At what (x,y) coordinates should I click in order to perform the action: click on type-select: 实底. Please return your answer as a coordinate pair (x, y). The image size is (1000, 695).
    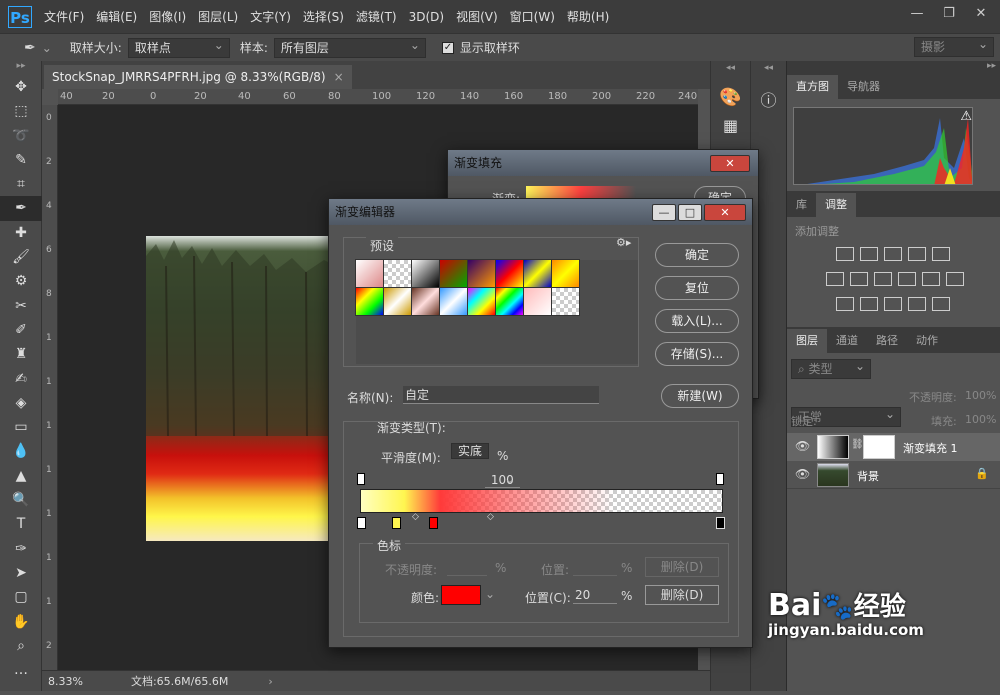
    Looking at the image, I should click on (470, 451).